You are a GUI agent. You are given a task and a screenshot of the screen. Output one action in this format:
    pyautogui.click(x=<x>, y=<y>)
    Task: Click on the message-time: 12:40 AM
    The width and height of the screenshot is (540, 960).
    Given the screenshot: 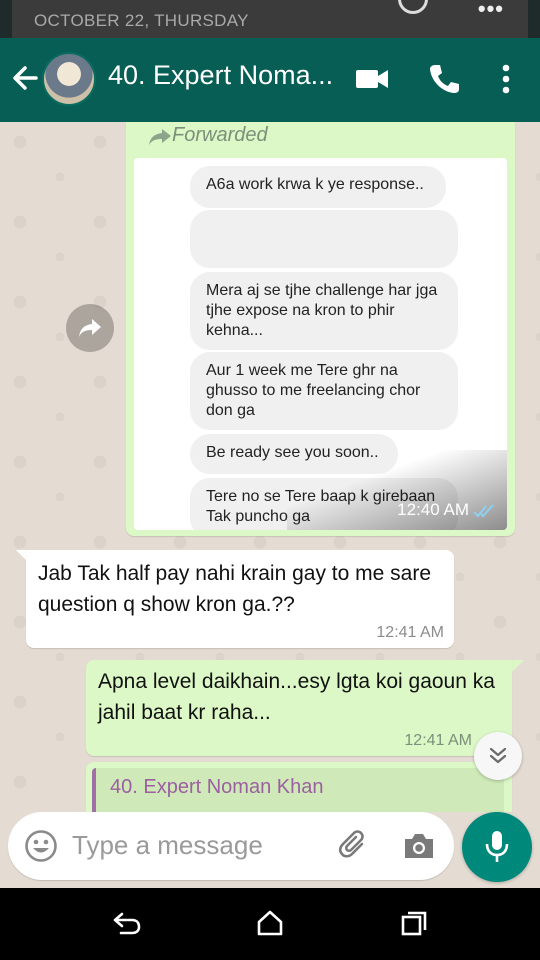 What is the action you would take?
    pyautogui.click(x=433, y=509)
    